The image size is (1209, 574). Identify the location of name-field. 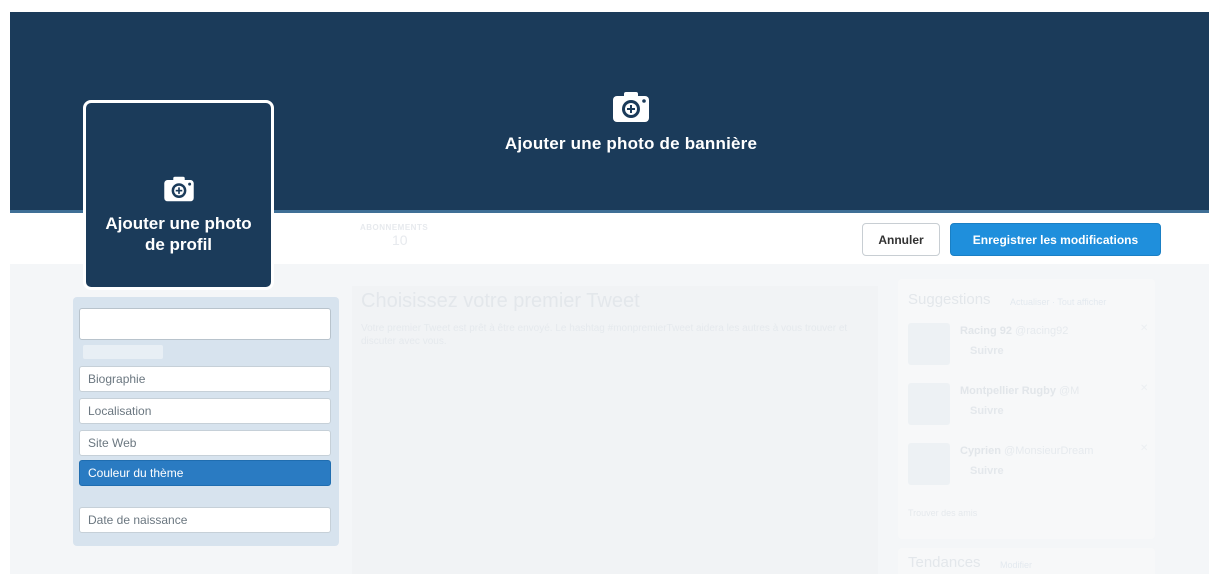
(205, 324).